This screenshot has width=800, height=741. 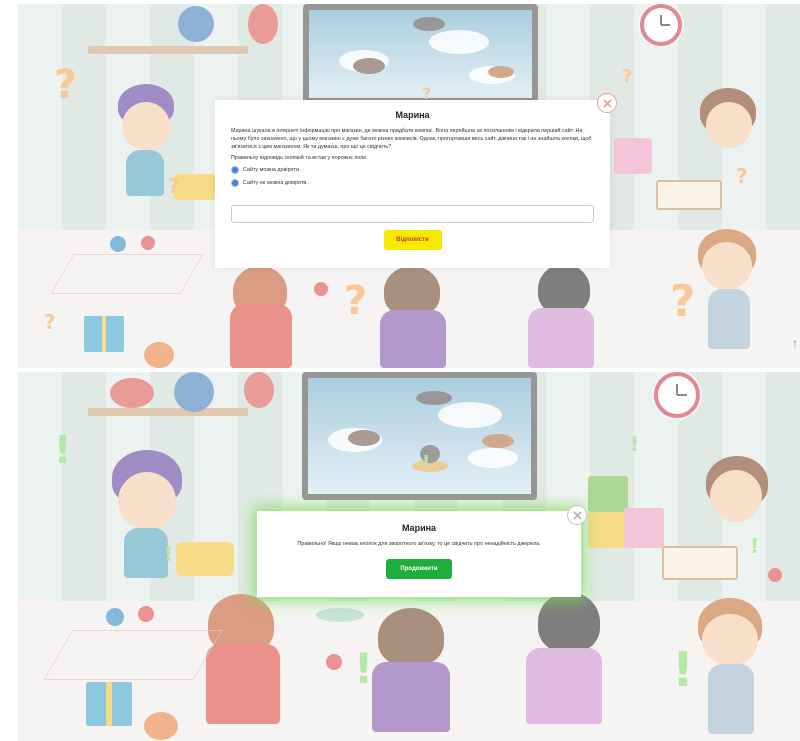 What do you see at coordinates (412, 170) in the screenshot?
I see `answer-option-trust: Сайту можна довіряти.` at bounding box center [412, 170].